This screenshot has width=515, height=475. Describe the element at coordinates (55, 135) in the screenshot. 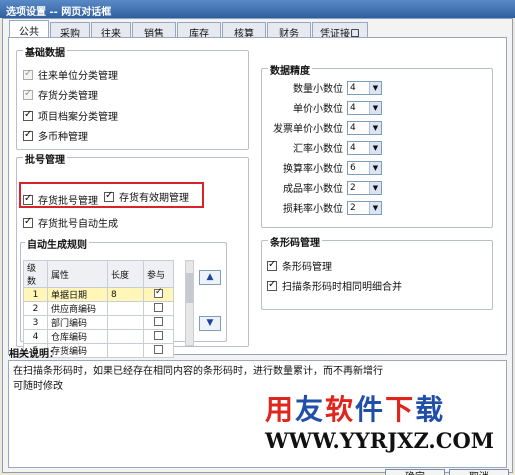

I see `checkbox-multi-currency: 多币种管理` at that location.